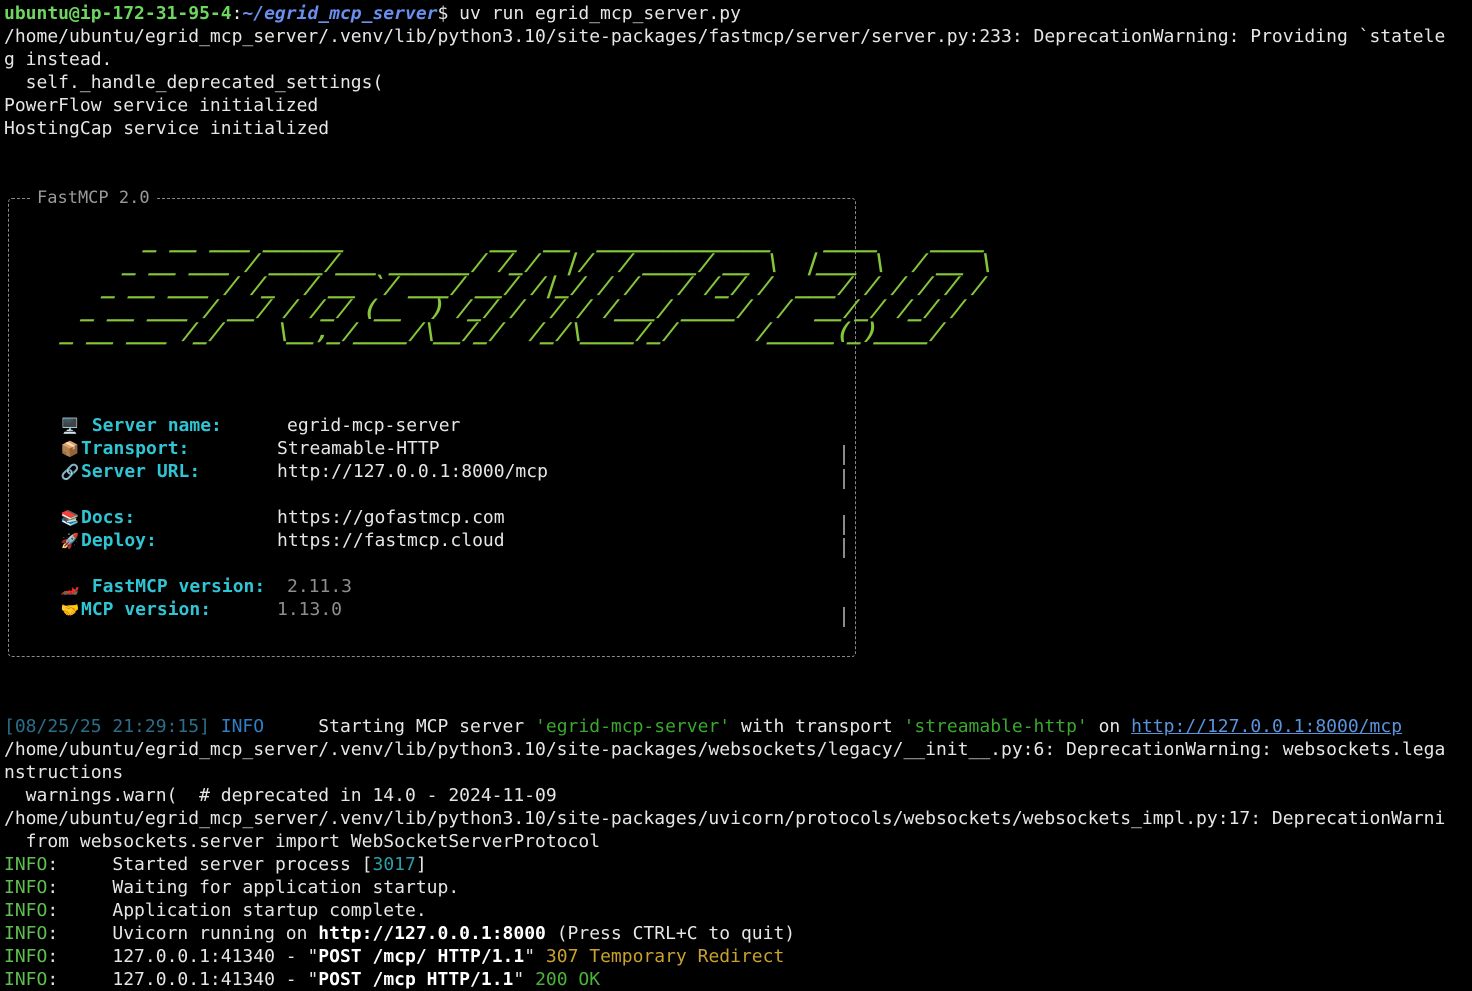 The image size is (1472, 991). Describe the element at coordinates (178, 586) in the screenshot. I see `info-key: FastMCP version:` at that location.